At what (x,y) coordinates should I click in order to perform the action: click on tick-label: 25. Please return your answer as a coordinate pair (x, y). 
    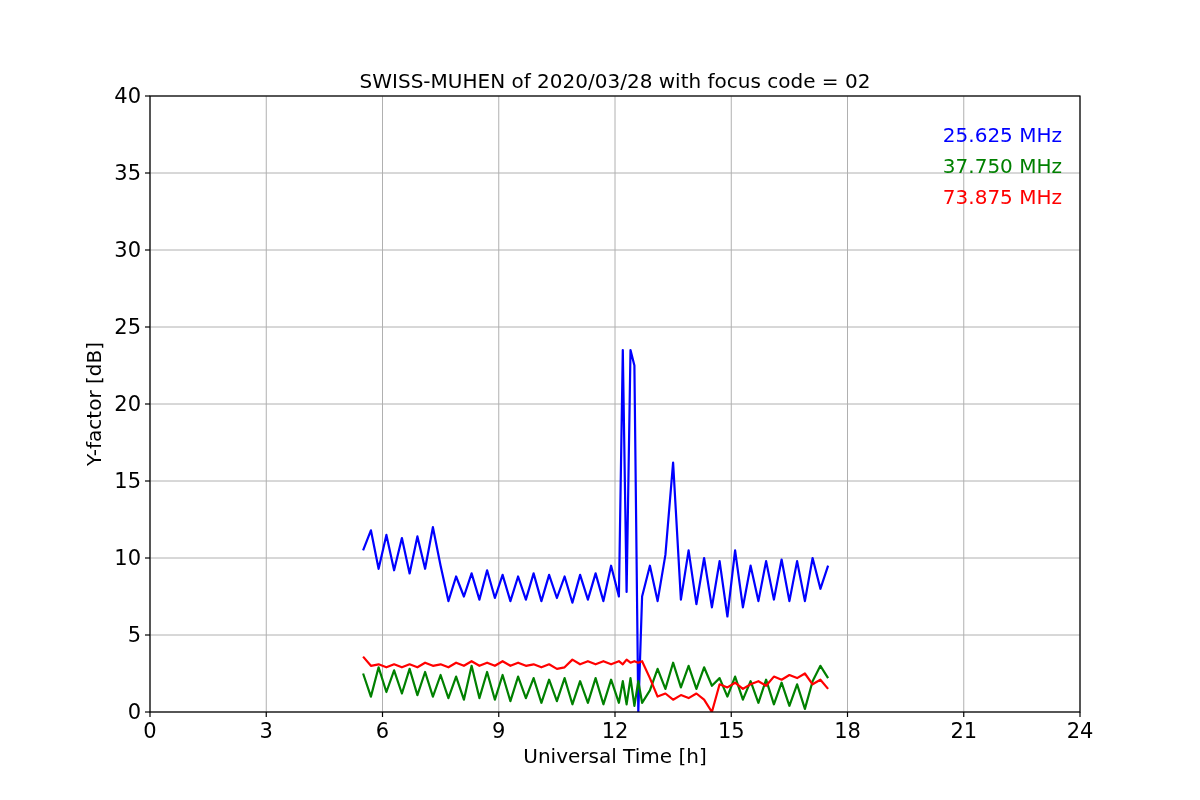
    Looking at the image, I should click on (127, 327).